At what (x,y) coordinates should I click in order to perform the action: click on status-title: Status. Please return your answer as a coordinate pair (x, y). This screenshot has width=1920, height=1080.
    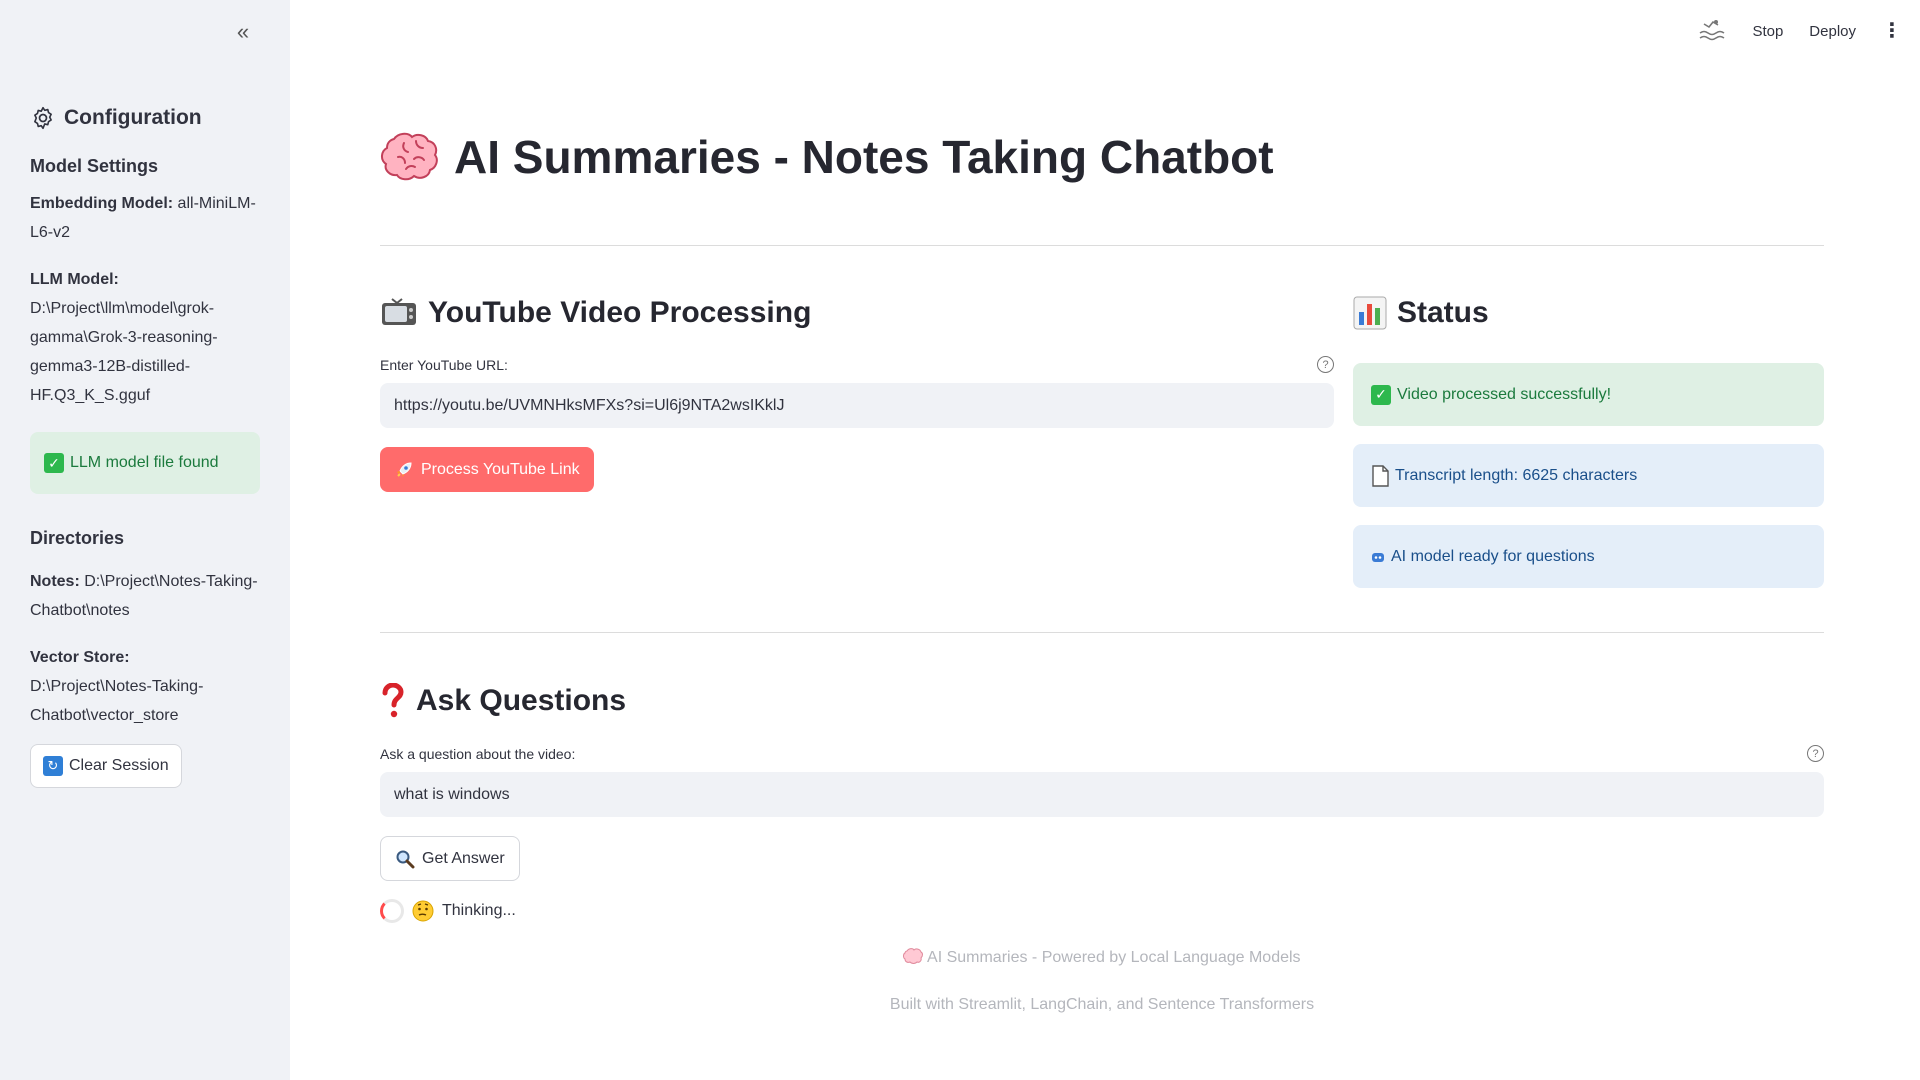
    Looking at the image, I should click on (1443, 312).